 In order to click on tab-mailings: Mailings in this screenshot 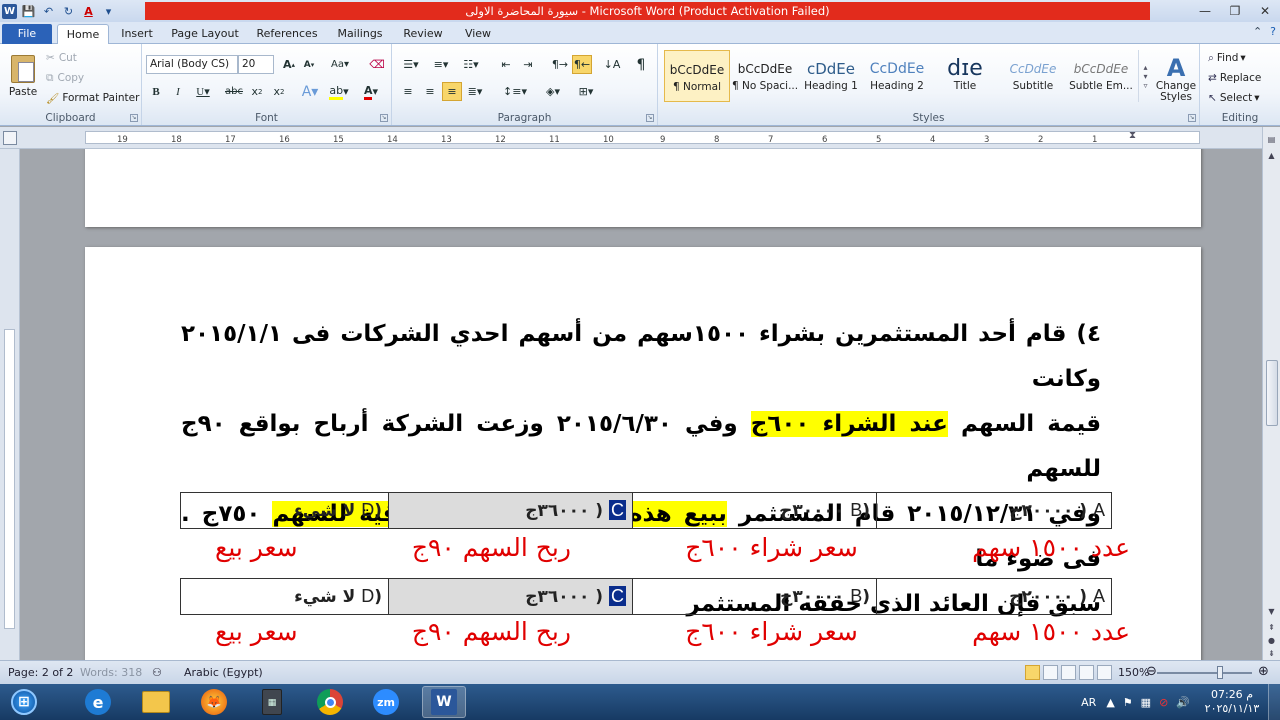, I will do `click(360, 34)`.